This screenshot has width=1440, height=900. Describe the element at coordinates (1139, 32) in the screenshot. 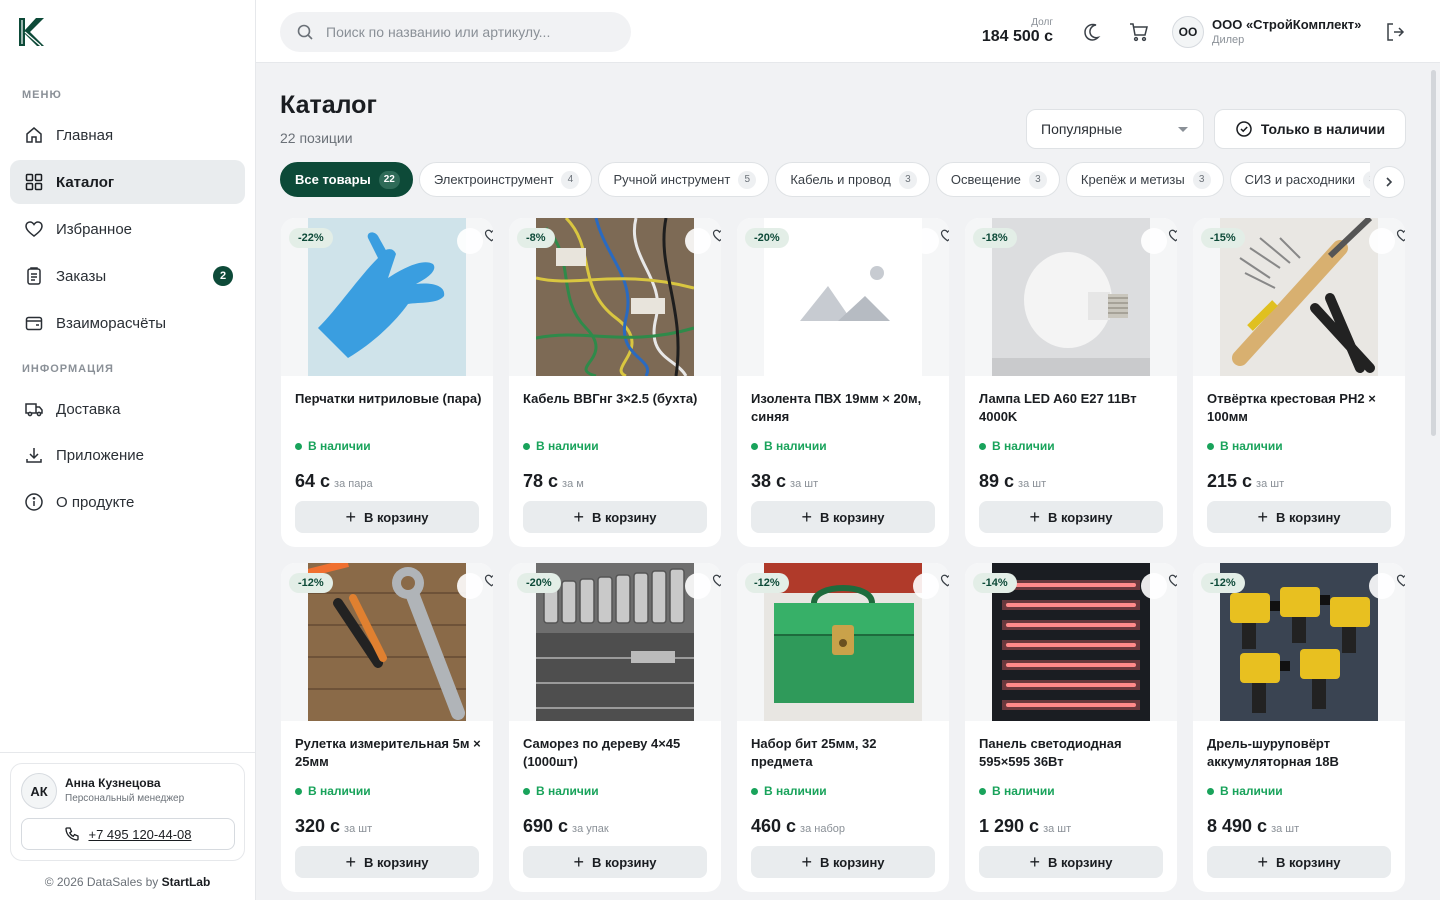

I see `cart-icon` at that location.